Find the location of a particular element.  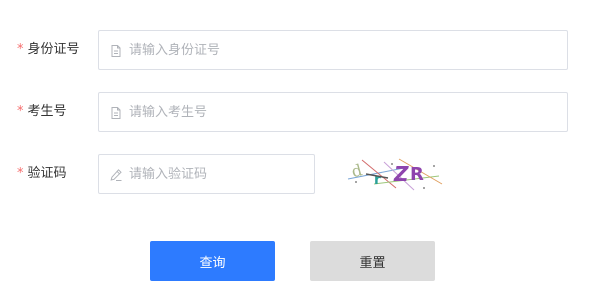

exam-number-label: * 考生号 is located at coordinates (42, 112).